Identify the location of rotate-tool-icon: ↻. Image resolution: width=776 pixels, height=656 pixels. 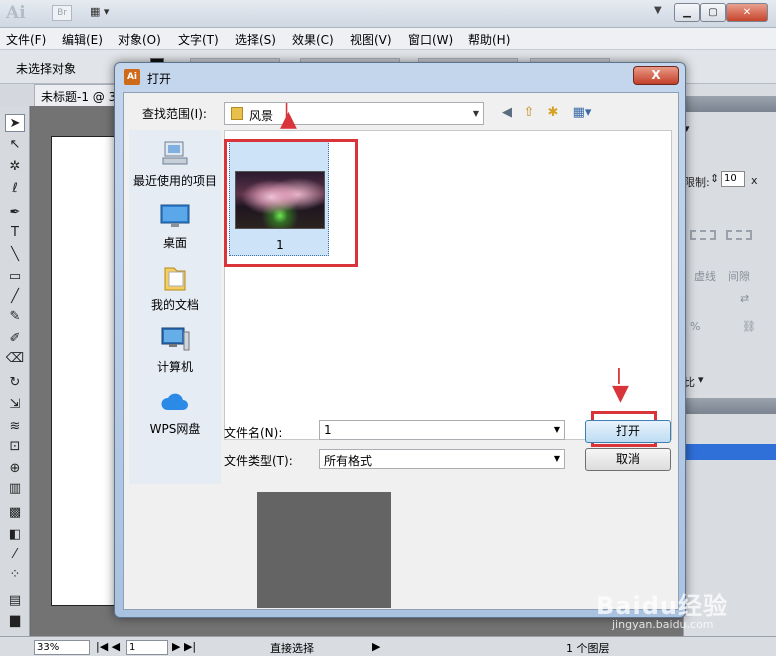
(15, 383).